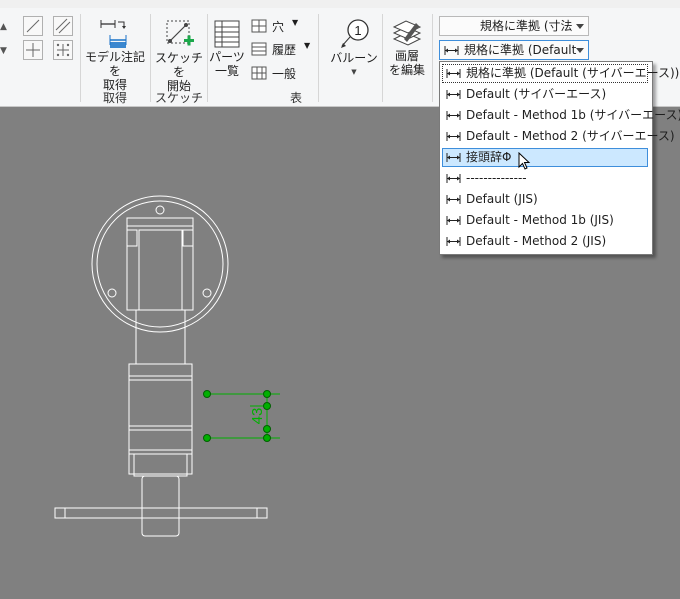 Image resolution: width=680 pixels, height=599 pixels. I want to click on style-combo-value: 規格に準拠 (寸法, so click(526, 26).